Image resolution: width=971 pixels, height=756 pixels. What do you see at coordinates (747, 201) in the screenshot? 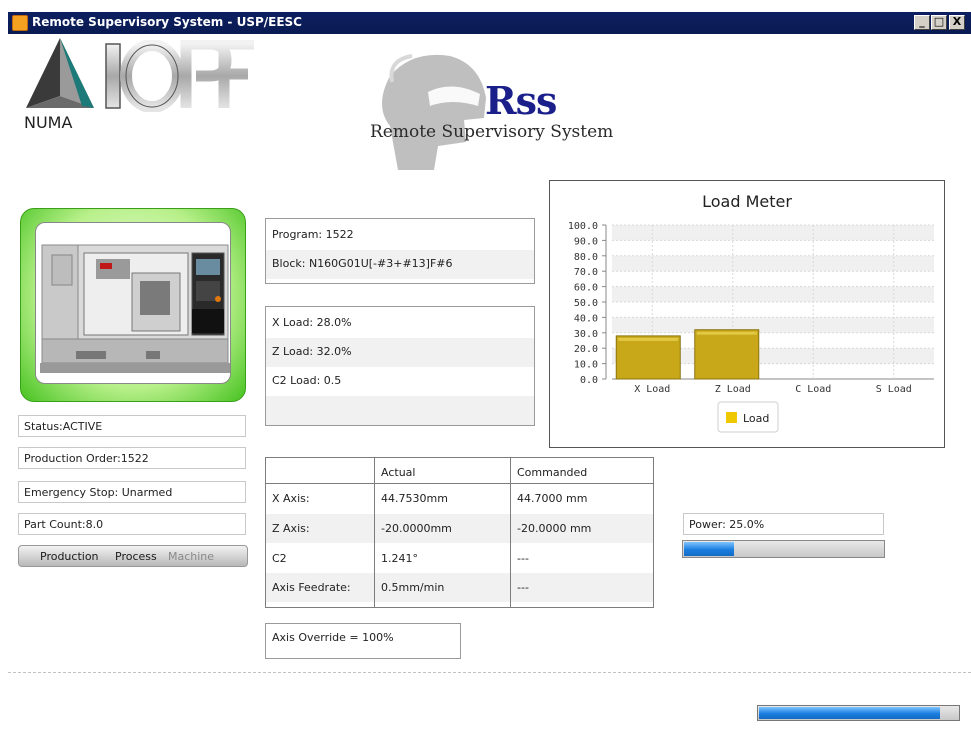
I see `chart-title: Load Meter` at bounding box center [747, 201].